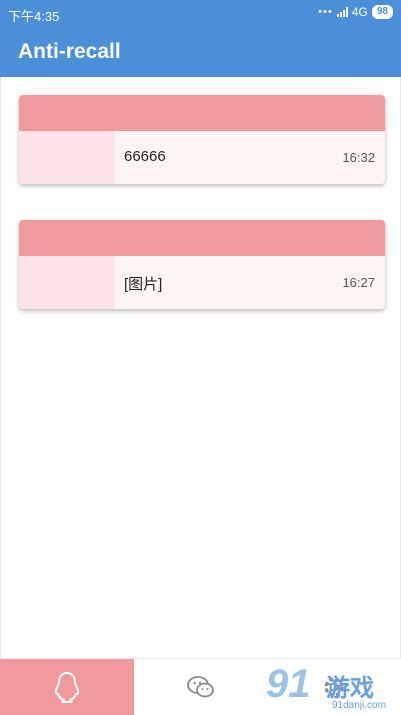 The image size is (401, 715). Describe the element at coordinates (359, 12) in the screenshot. I see `network-type: 4G` at that location.